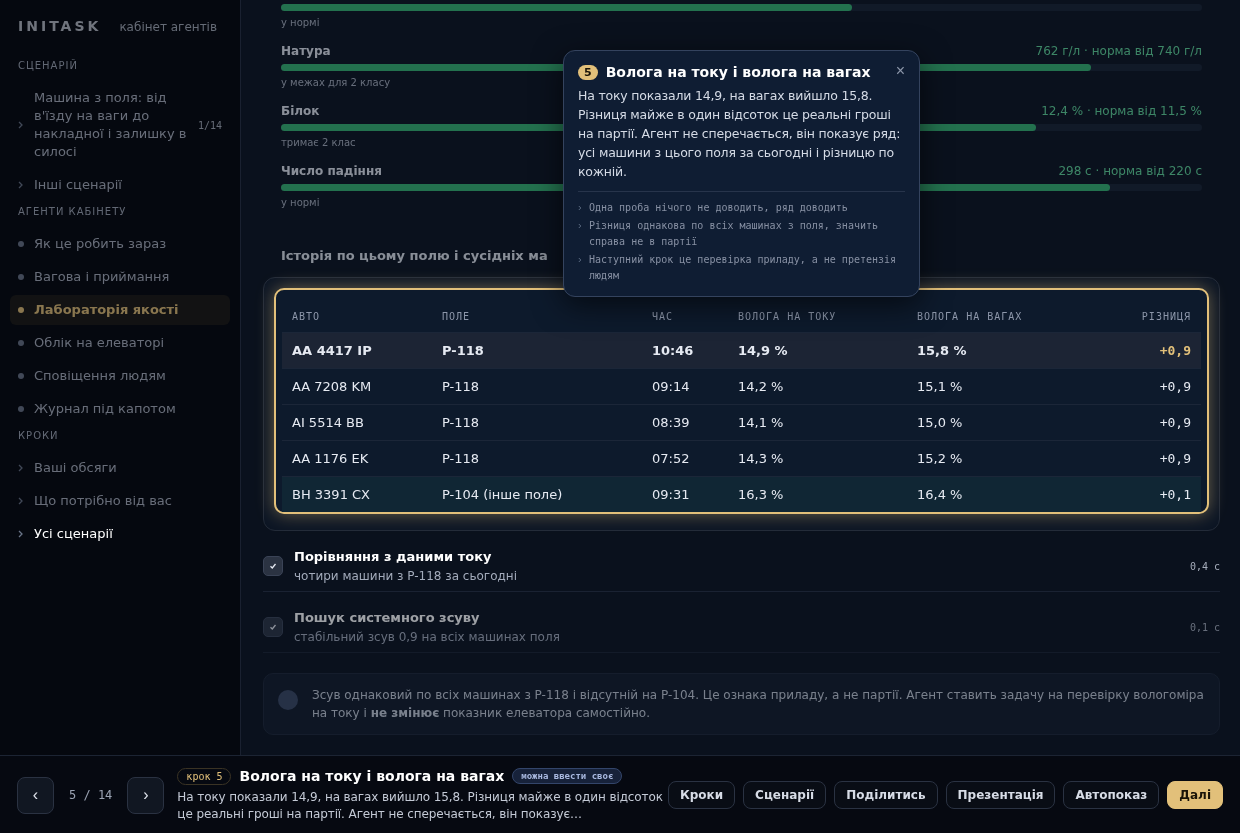 The height and width of the screenshot is (833, 1240). Describe the element at coordinates (1204, 627) in the screenshot. I see `step-duration: 0,1 с` at that location.